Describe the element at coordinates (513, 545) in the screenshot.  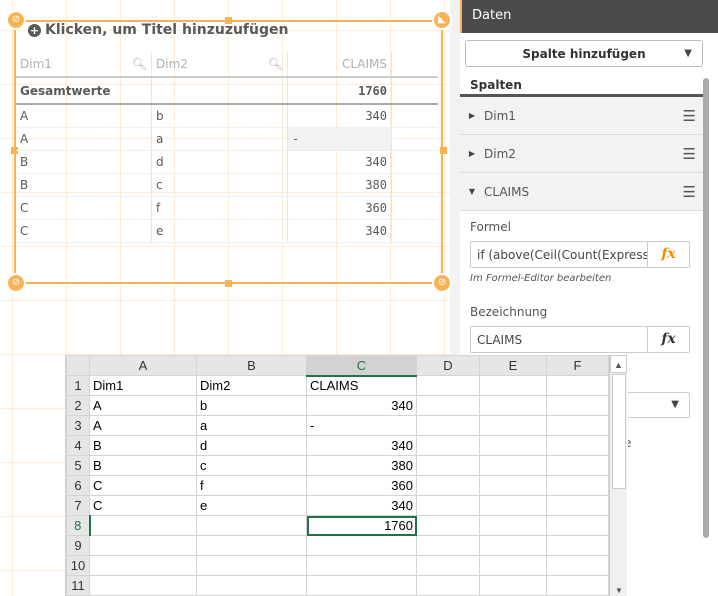
I see `cell-E9` at that location.